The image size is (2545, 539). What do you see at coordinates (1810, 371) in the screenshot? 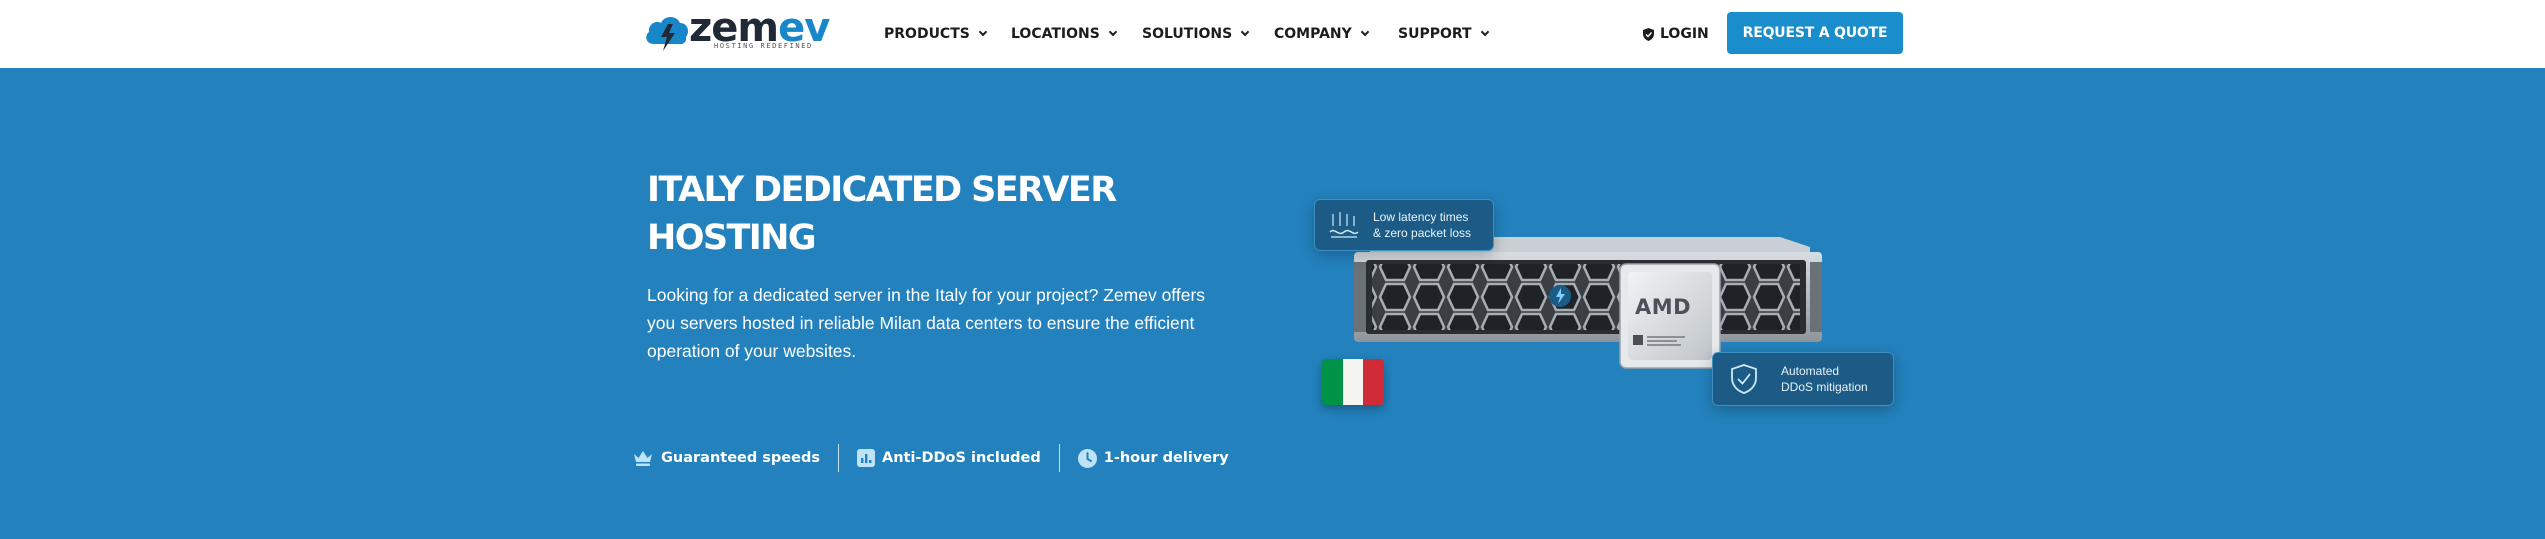
I see `ddos-card-line: Automated` at bounding box center [1810, 371].